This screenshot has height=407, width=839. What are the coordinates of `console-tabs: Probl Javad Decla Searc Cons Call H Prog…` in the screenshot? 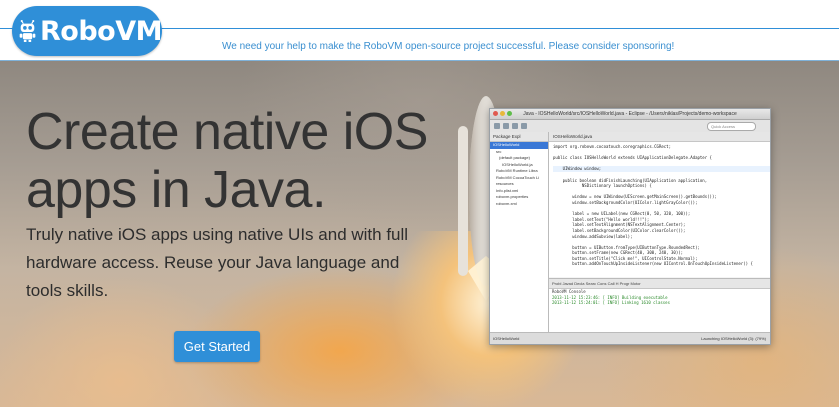 It's located at (659, 284).